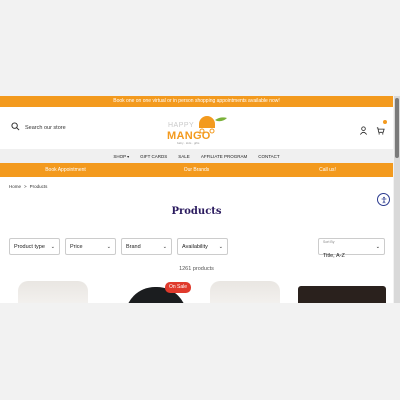 The image size is (400, 400). I want to click on product-grid, so click(196, 292).